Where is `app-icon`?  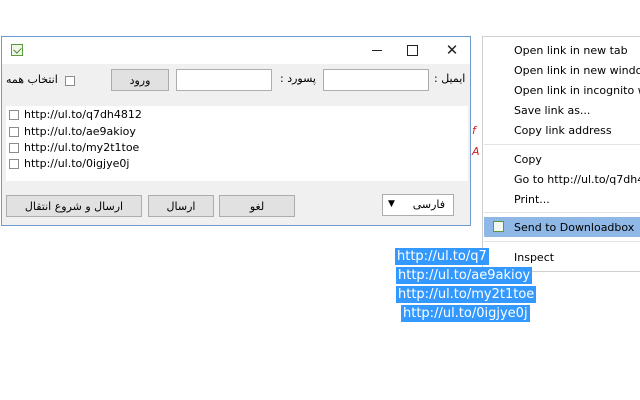
app-icon is located at coordinates (17, 50).